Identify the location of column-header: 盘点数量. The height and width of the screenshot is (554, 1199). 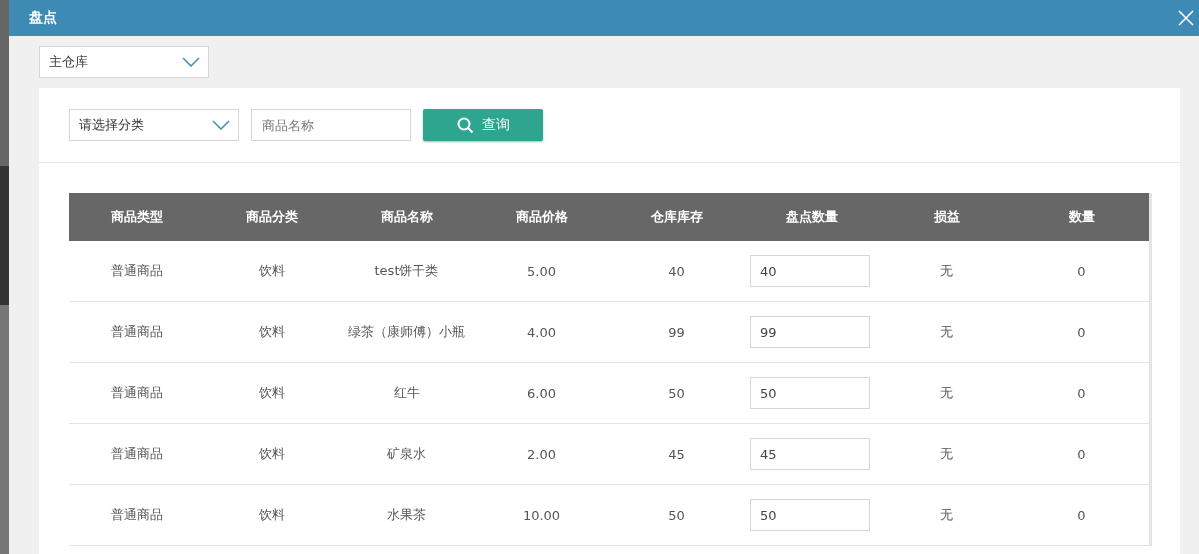
(811, 217).